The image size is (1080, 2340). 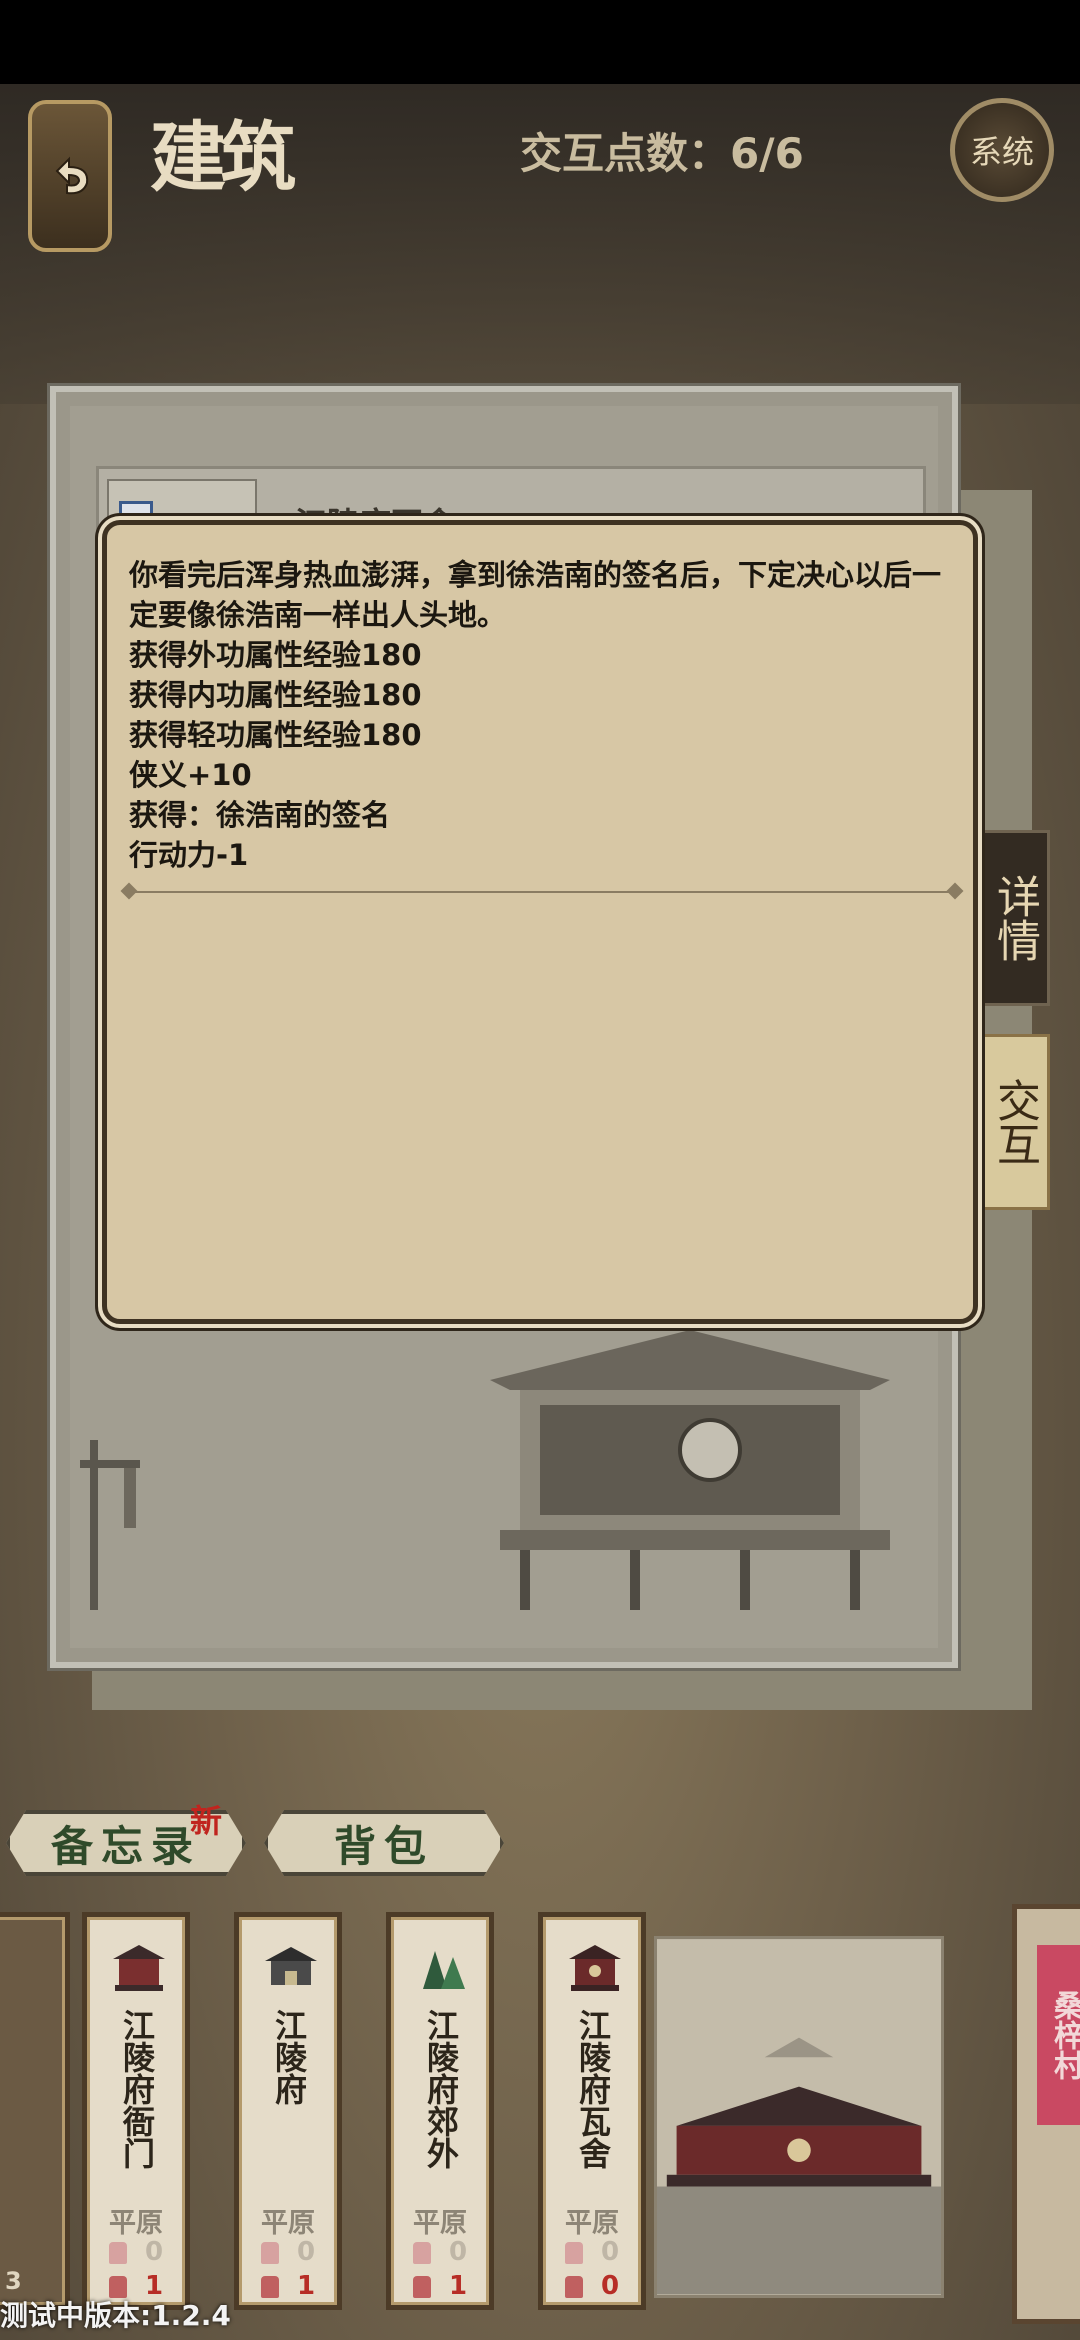 What do you see at coordinates (223, 157) in the screenshot?
I see `page-title: 建筑` at bounding box center [223, 157].